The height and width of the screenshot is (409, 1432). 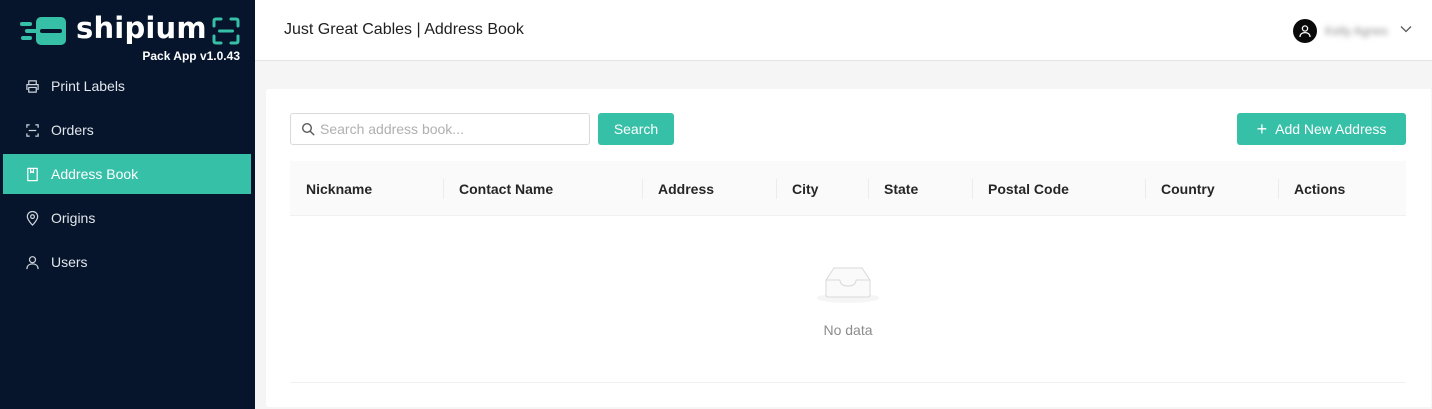 I want to click on column-header-actions: Actions, so click(x=1342, y=188).